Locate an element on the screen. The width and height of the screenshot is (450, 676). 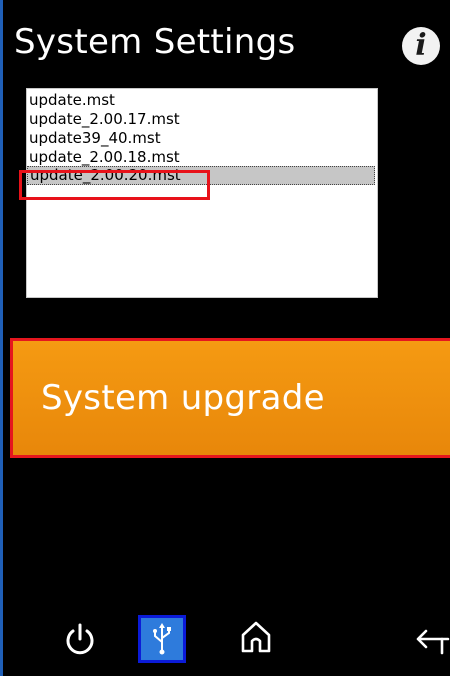
back-button is located at coordinates (431, 640).